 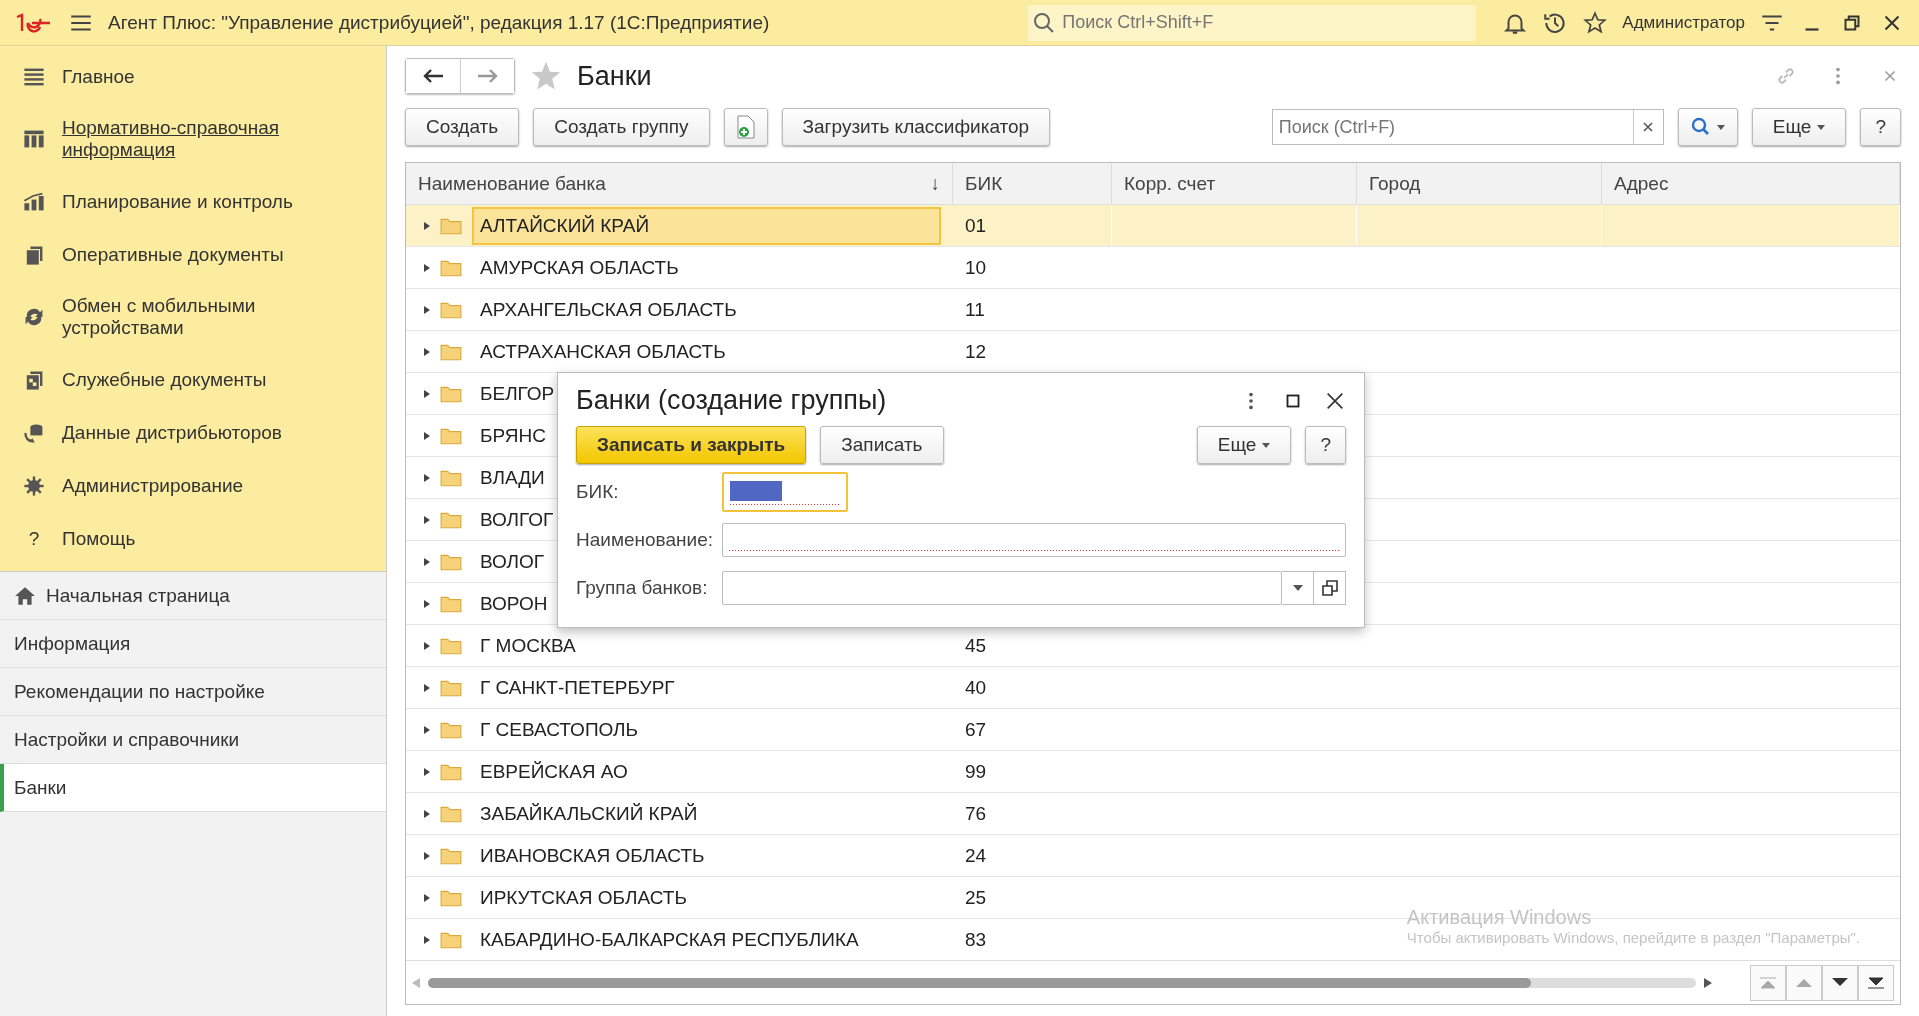 I want to click on bank-name-cell-text: БЕЛГОР, so click(x=517, y=393).